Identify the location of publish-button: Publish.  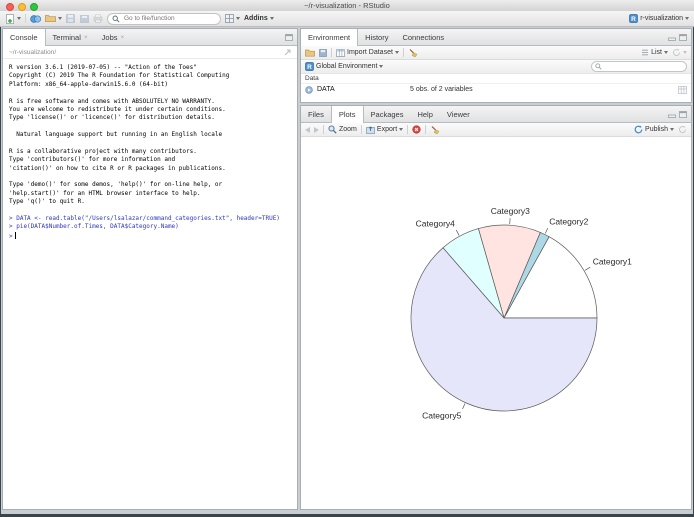
(654, 129).